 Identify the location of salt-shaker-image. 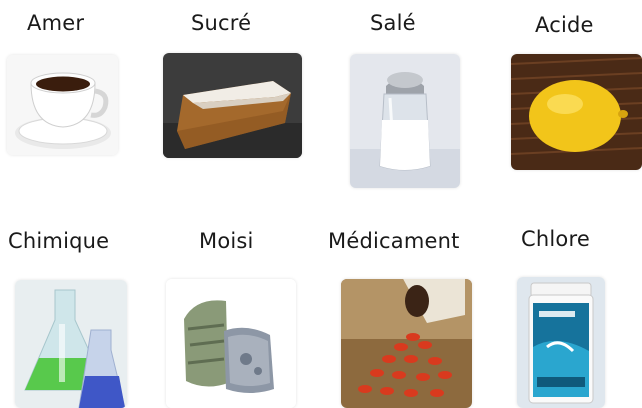
(405, 121).